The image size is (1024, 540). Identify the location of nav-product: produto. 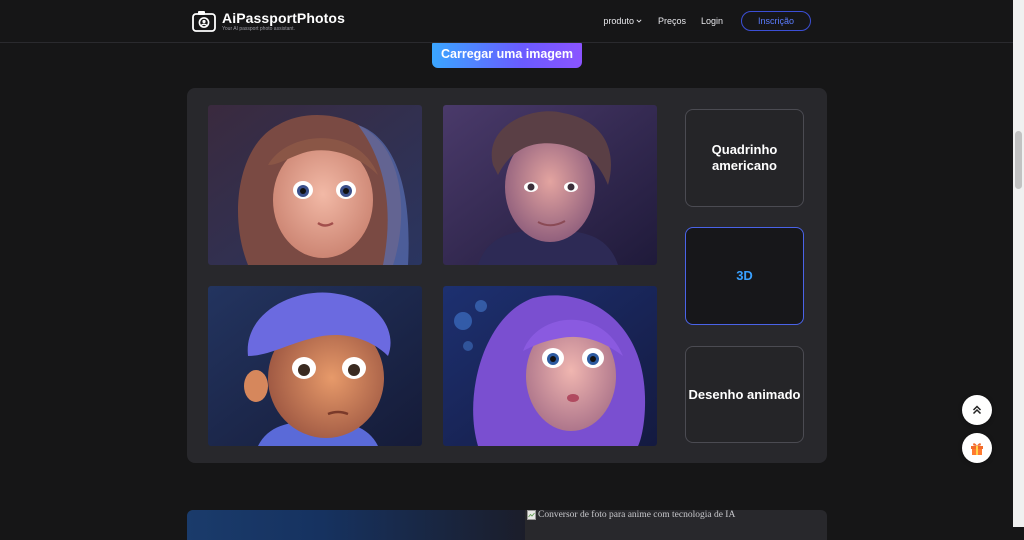
(622, 21).